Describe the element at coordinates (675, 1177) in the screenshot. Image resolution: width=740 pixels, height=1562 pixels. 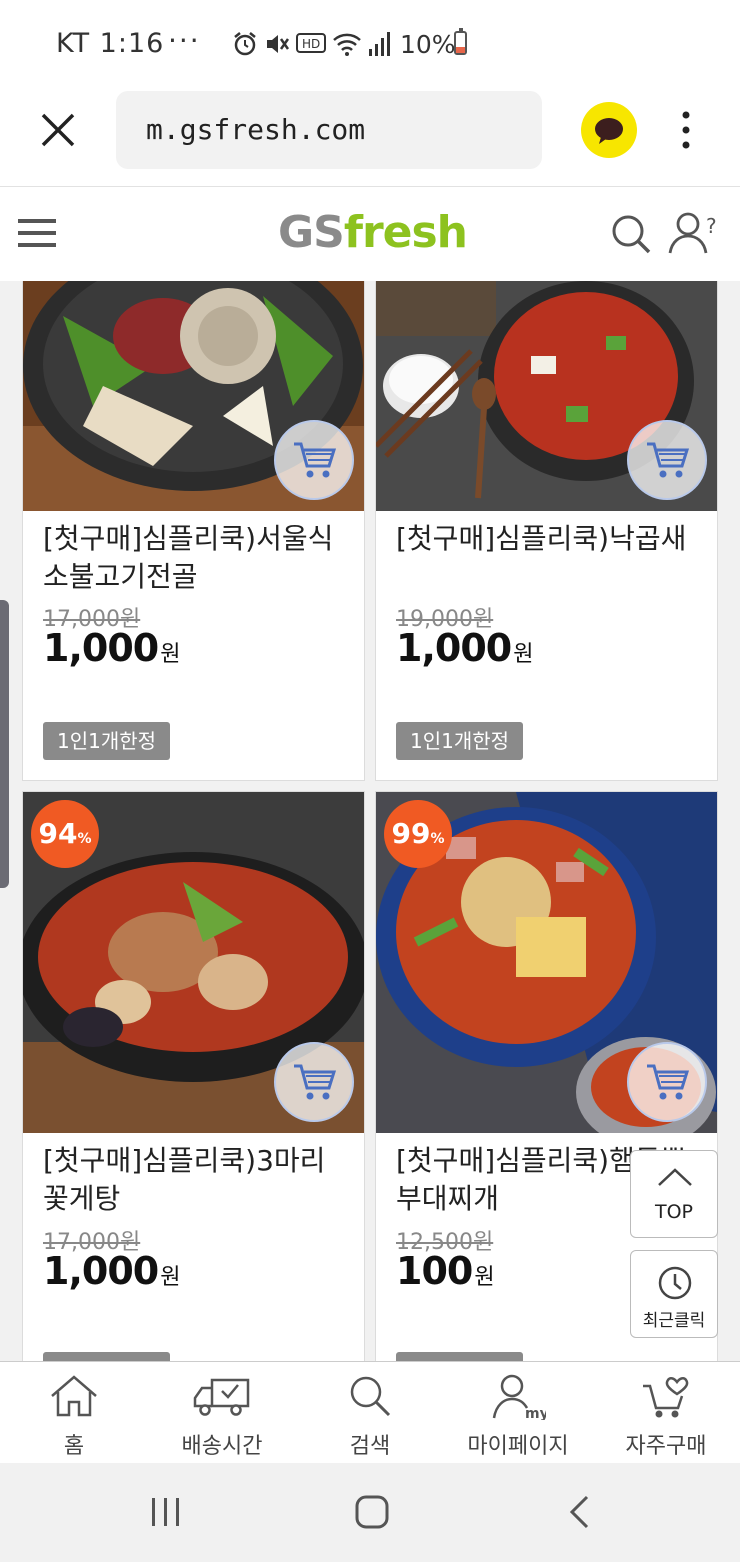
I see `chevron-up-icon` at that location.